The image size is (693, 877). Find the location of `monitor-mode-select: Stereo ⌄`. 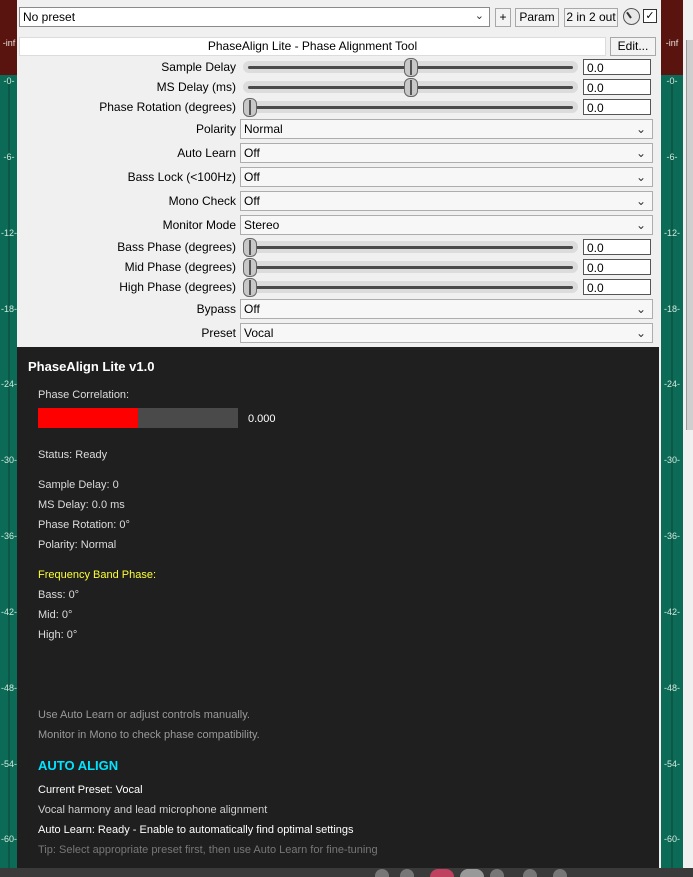

monitor-mode-select: Stereo ⌄ is located at coordinates (446, 225).